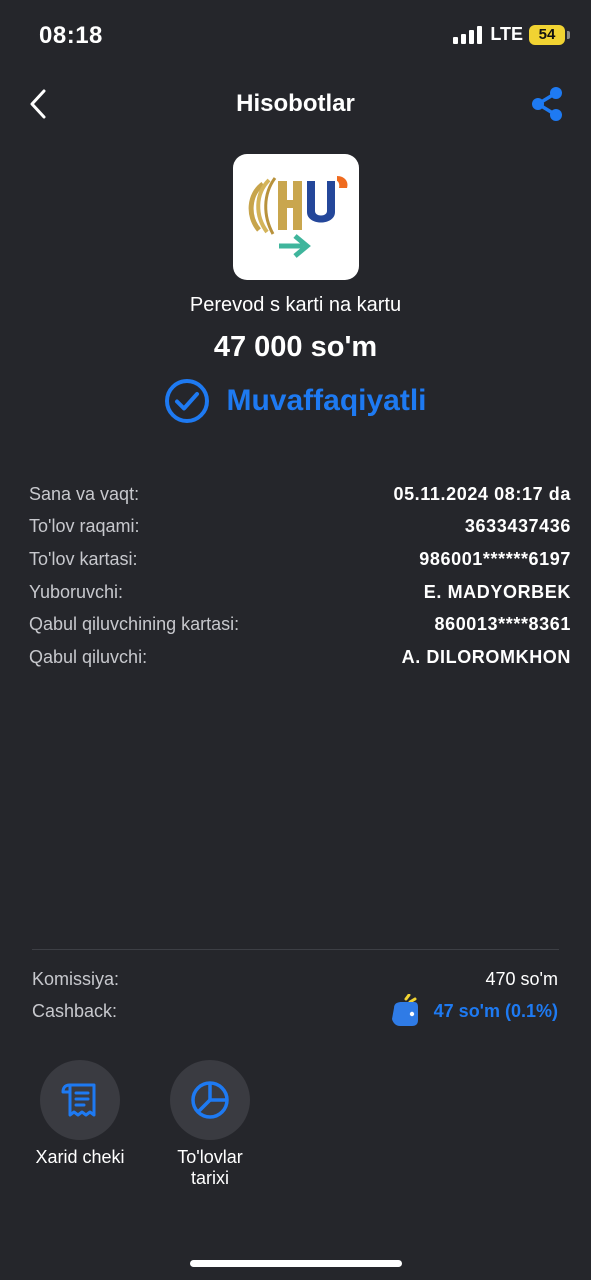  What do you see at coordinates (521, 978) in the screenshot?
I see `commission-value: 470 so'm` at bounding box center [521, 978].